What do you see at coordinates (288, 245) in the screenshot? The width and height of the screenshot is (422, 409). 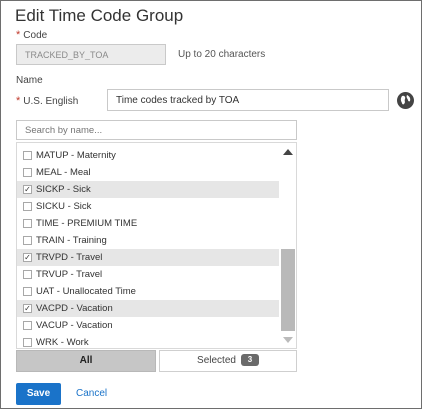 I see `list-scrollbar` at bounding box center [288, 245].